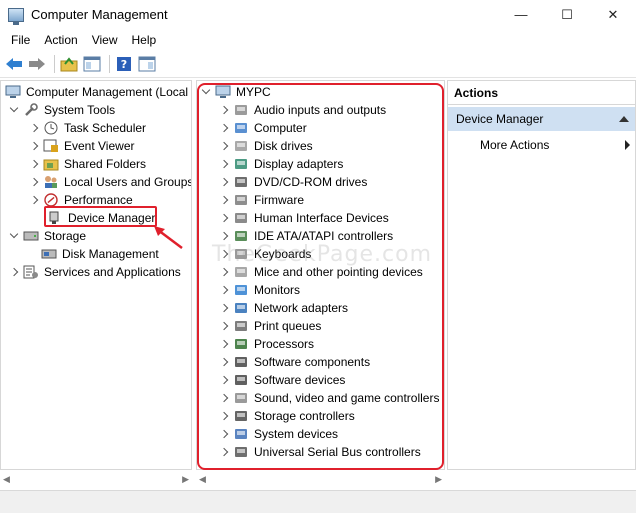 The height and width of the screenshot is (513, 636). What do you see at coordinates (65, 236) in the screenshot?
I see `tree-item-label: Storage` at bounding box center [65, 236].